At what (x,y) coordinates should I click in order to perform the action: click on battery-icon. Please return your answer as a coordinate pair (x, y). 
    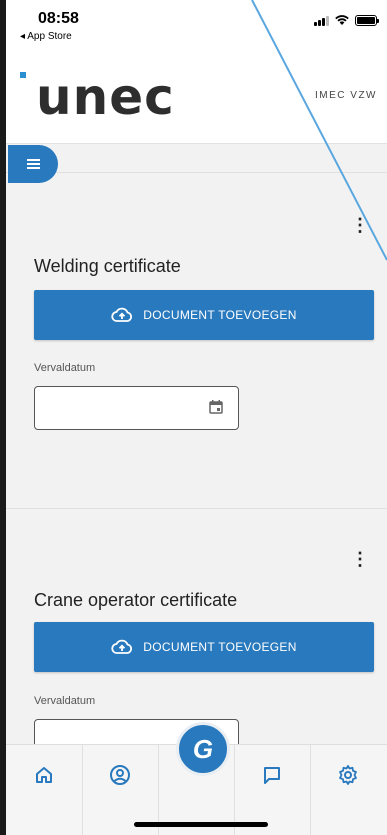
    Looking at the image, I should click on (367, 20).